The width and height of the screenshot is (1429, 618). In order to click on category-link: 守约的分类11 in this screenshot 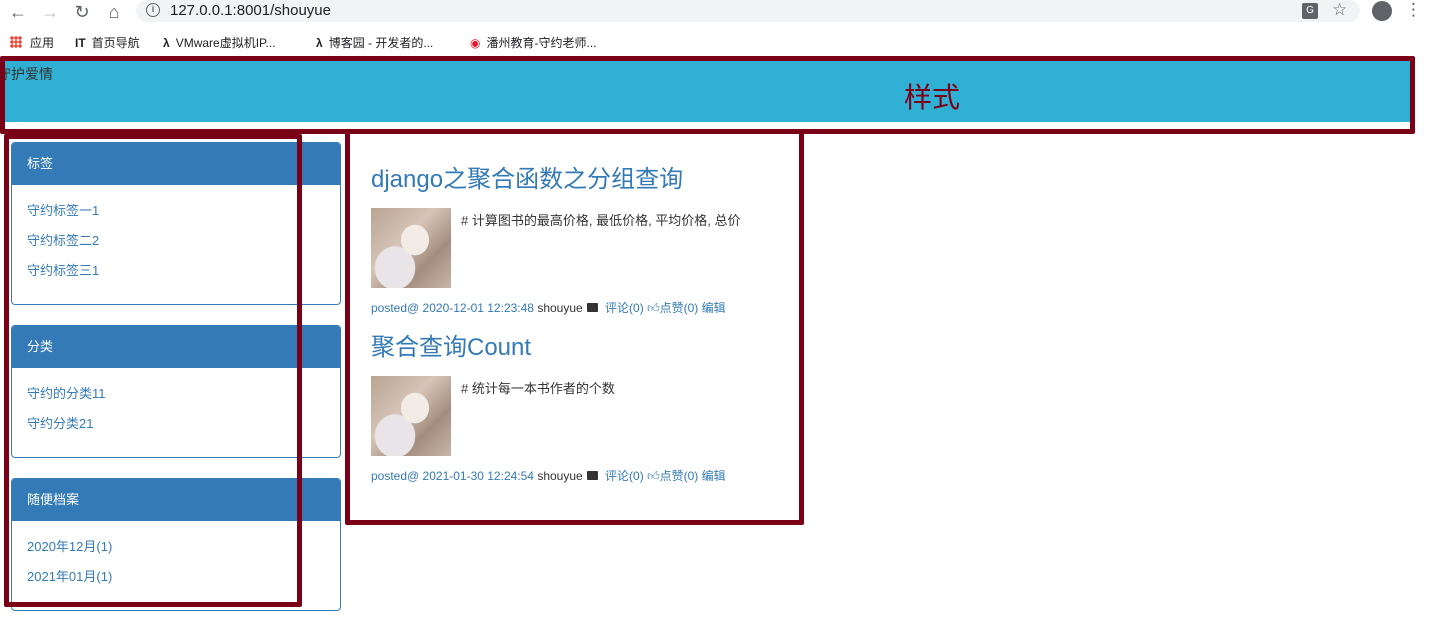, I will do `click(176, 399)`.